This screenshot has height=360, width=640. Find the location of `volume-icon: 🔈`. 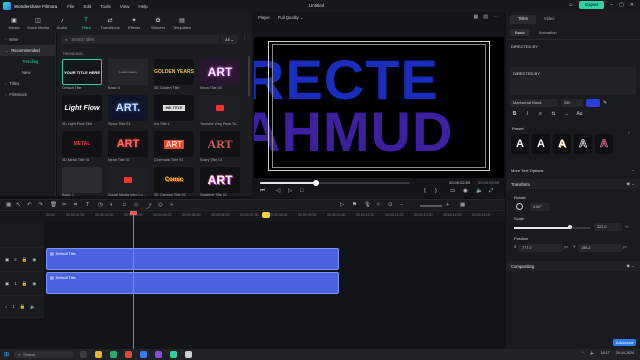

volume-icon: 🔈 is located at coordinates (479, 191).